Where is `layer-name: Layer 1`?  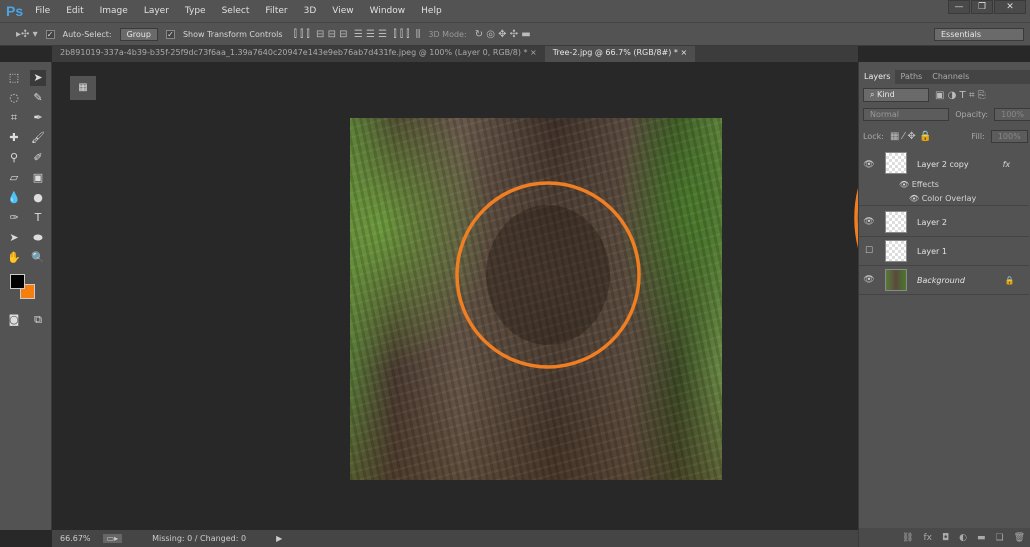
layer-name: Layer 1 is located at coordinates (932, 251).